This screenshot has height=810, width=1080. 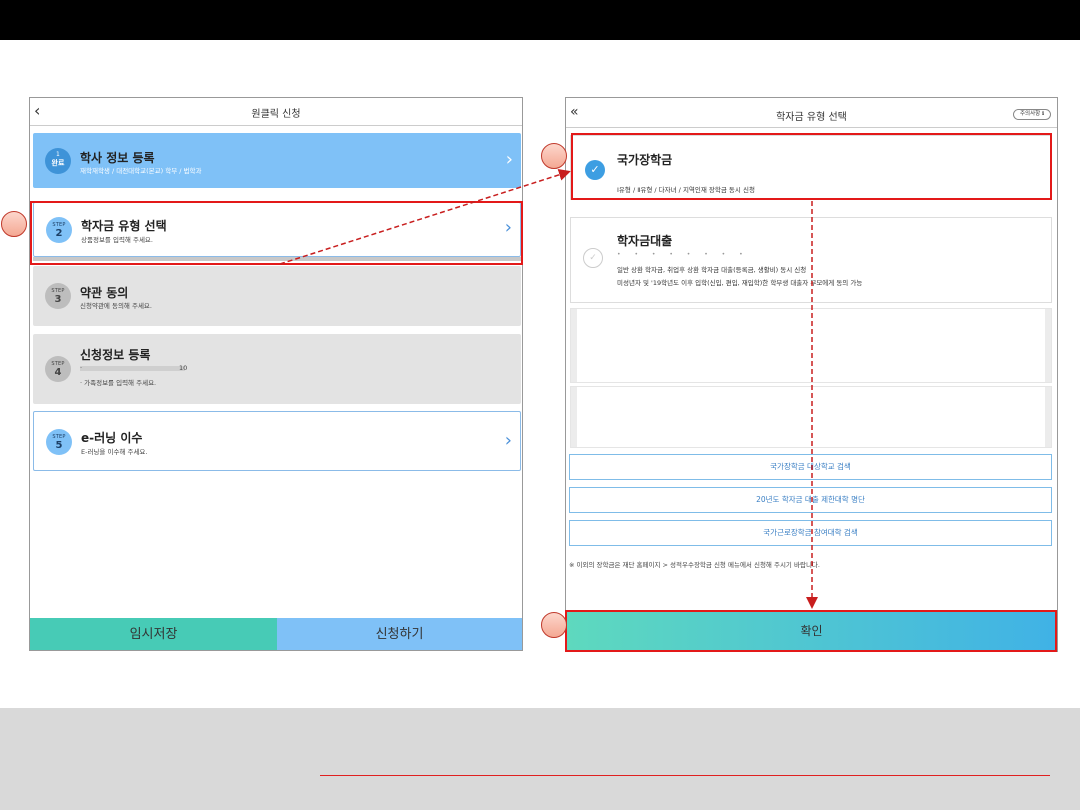 I want to click on step-4-application-info: STEP 4 신청정보 등록 · 10 · 가족정보를 입력해 주세요., so click(x=277, y=369).